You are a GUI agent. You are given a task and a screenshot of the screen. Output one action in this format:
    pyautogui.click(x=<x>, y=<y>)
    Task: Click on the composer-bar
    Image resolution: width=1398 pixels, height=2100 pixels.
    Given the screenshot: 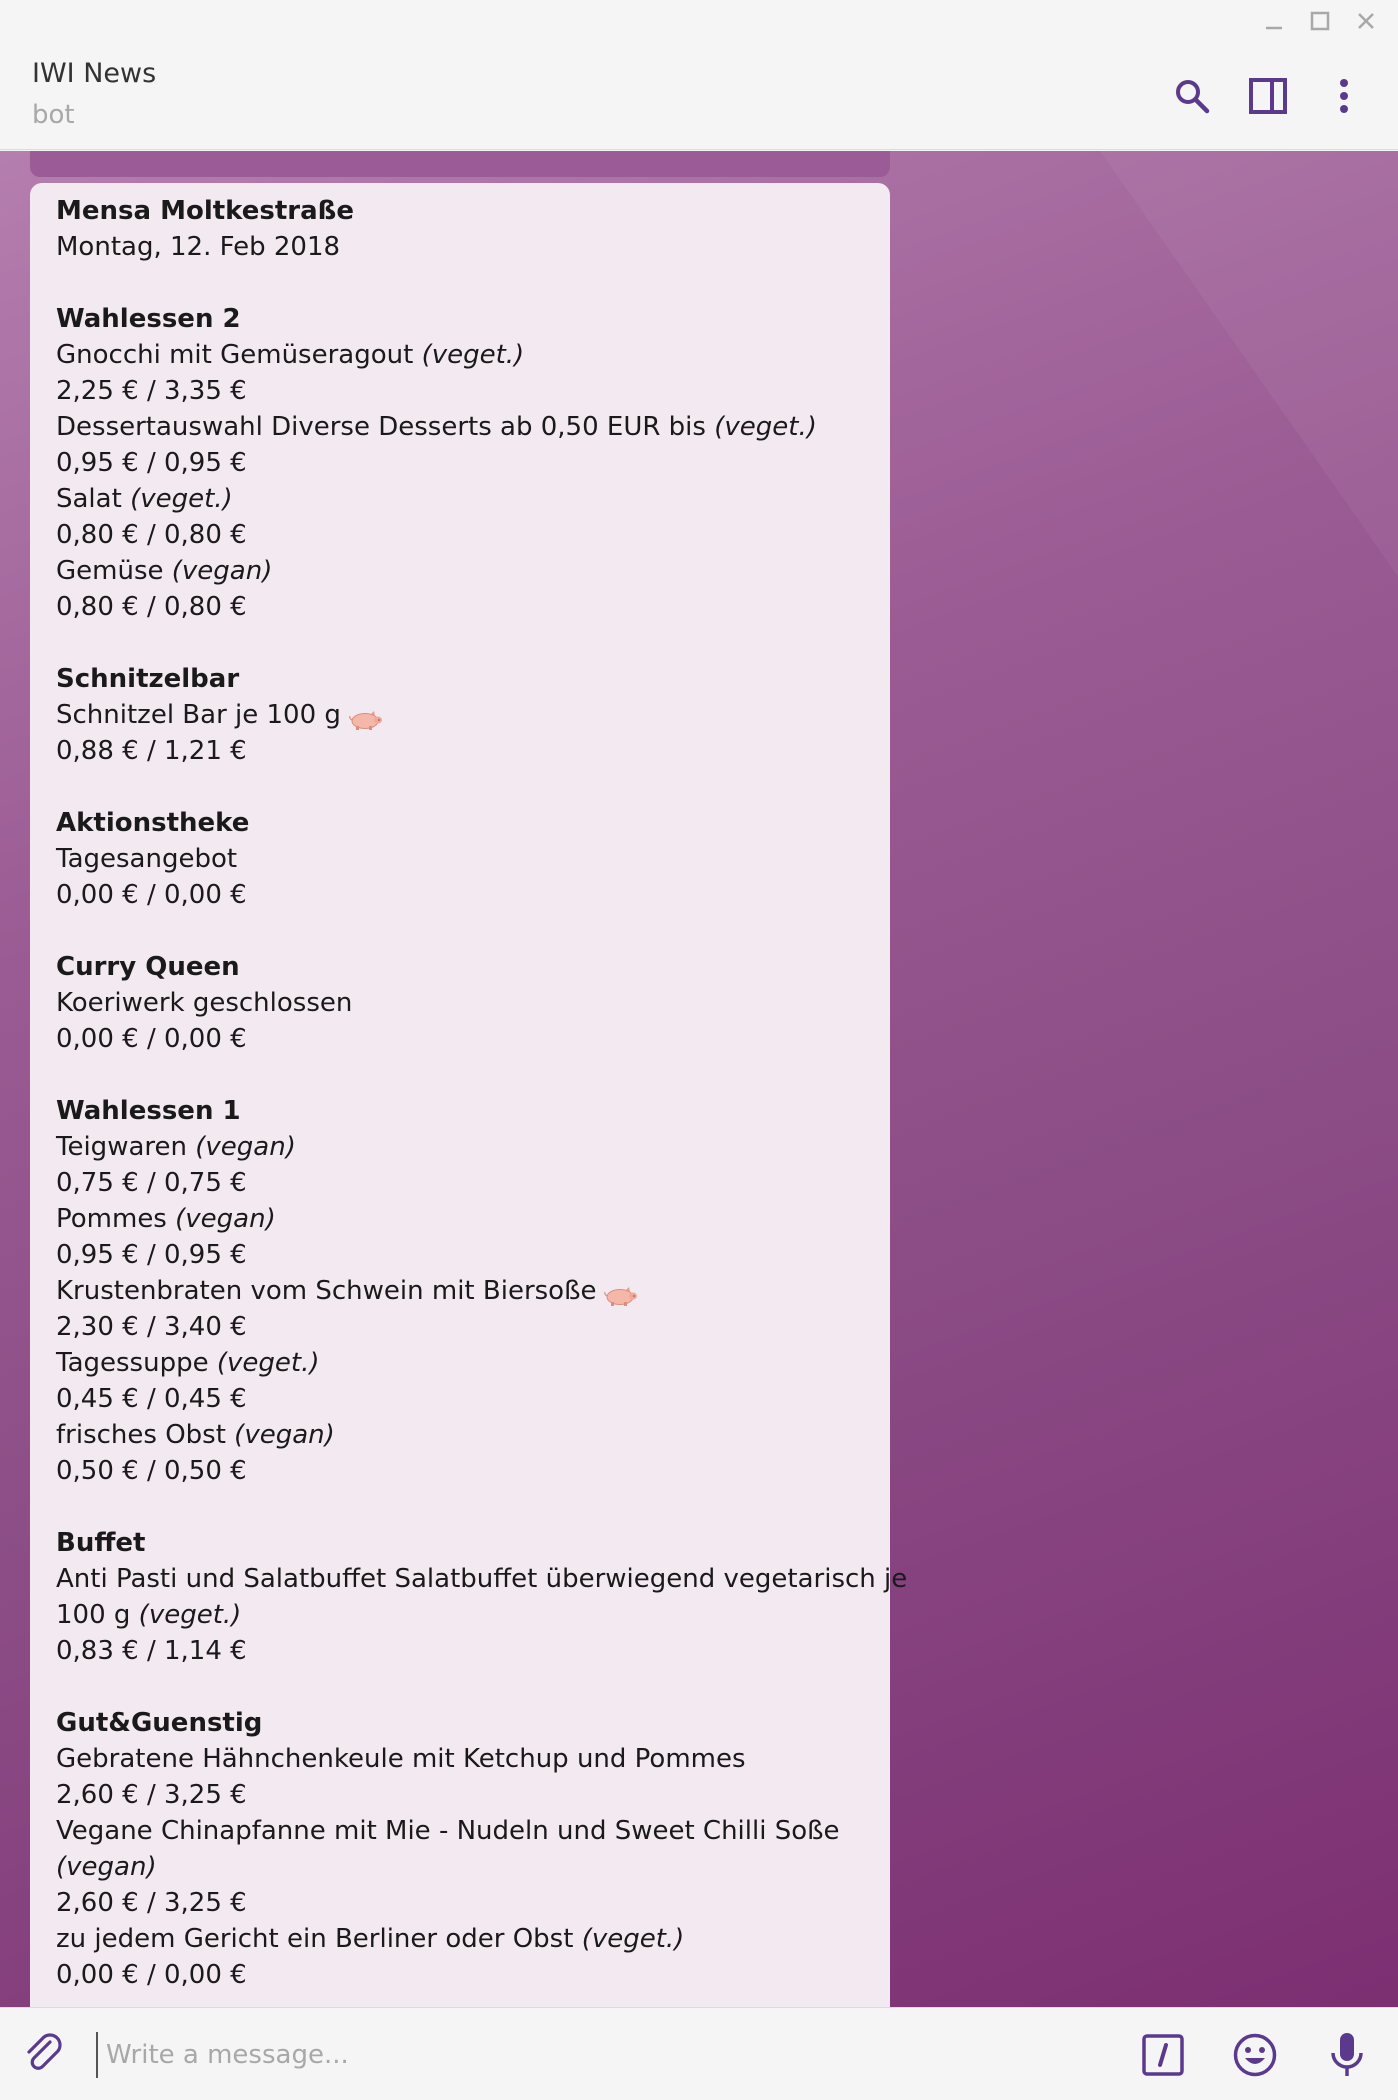 What is the action you would take?
    pyautogui.click(x=699, y=2053)
    